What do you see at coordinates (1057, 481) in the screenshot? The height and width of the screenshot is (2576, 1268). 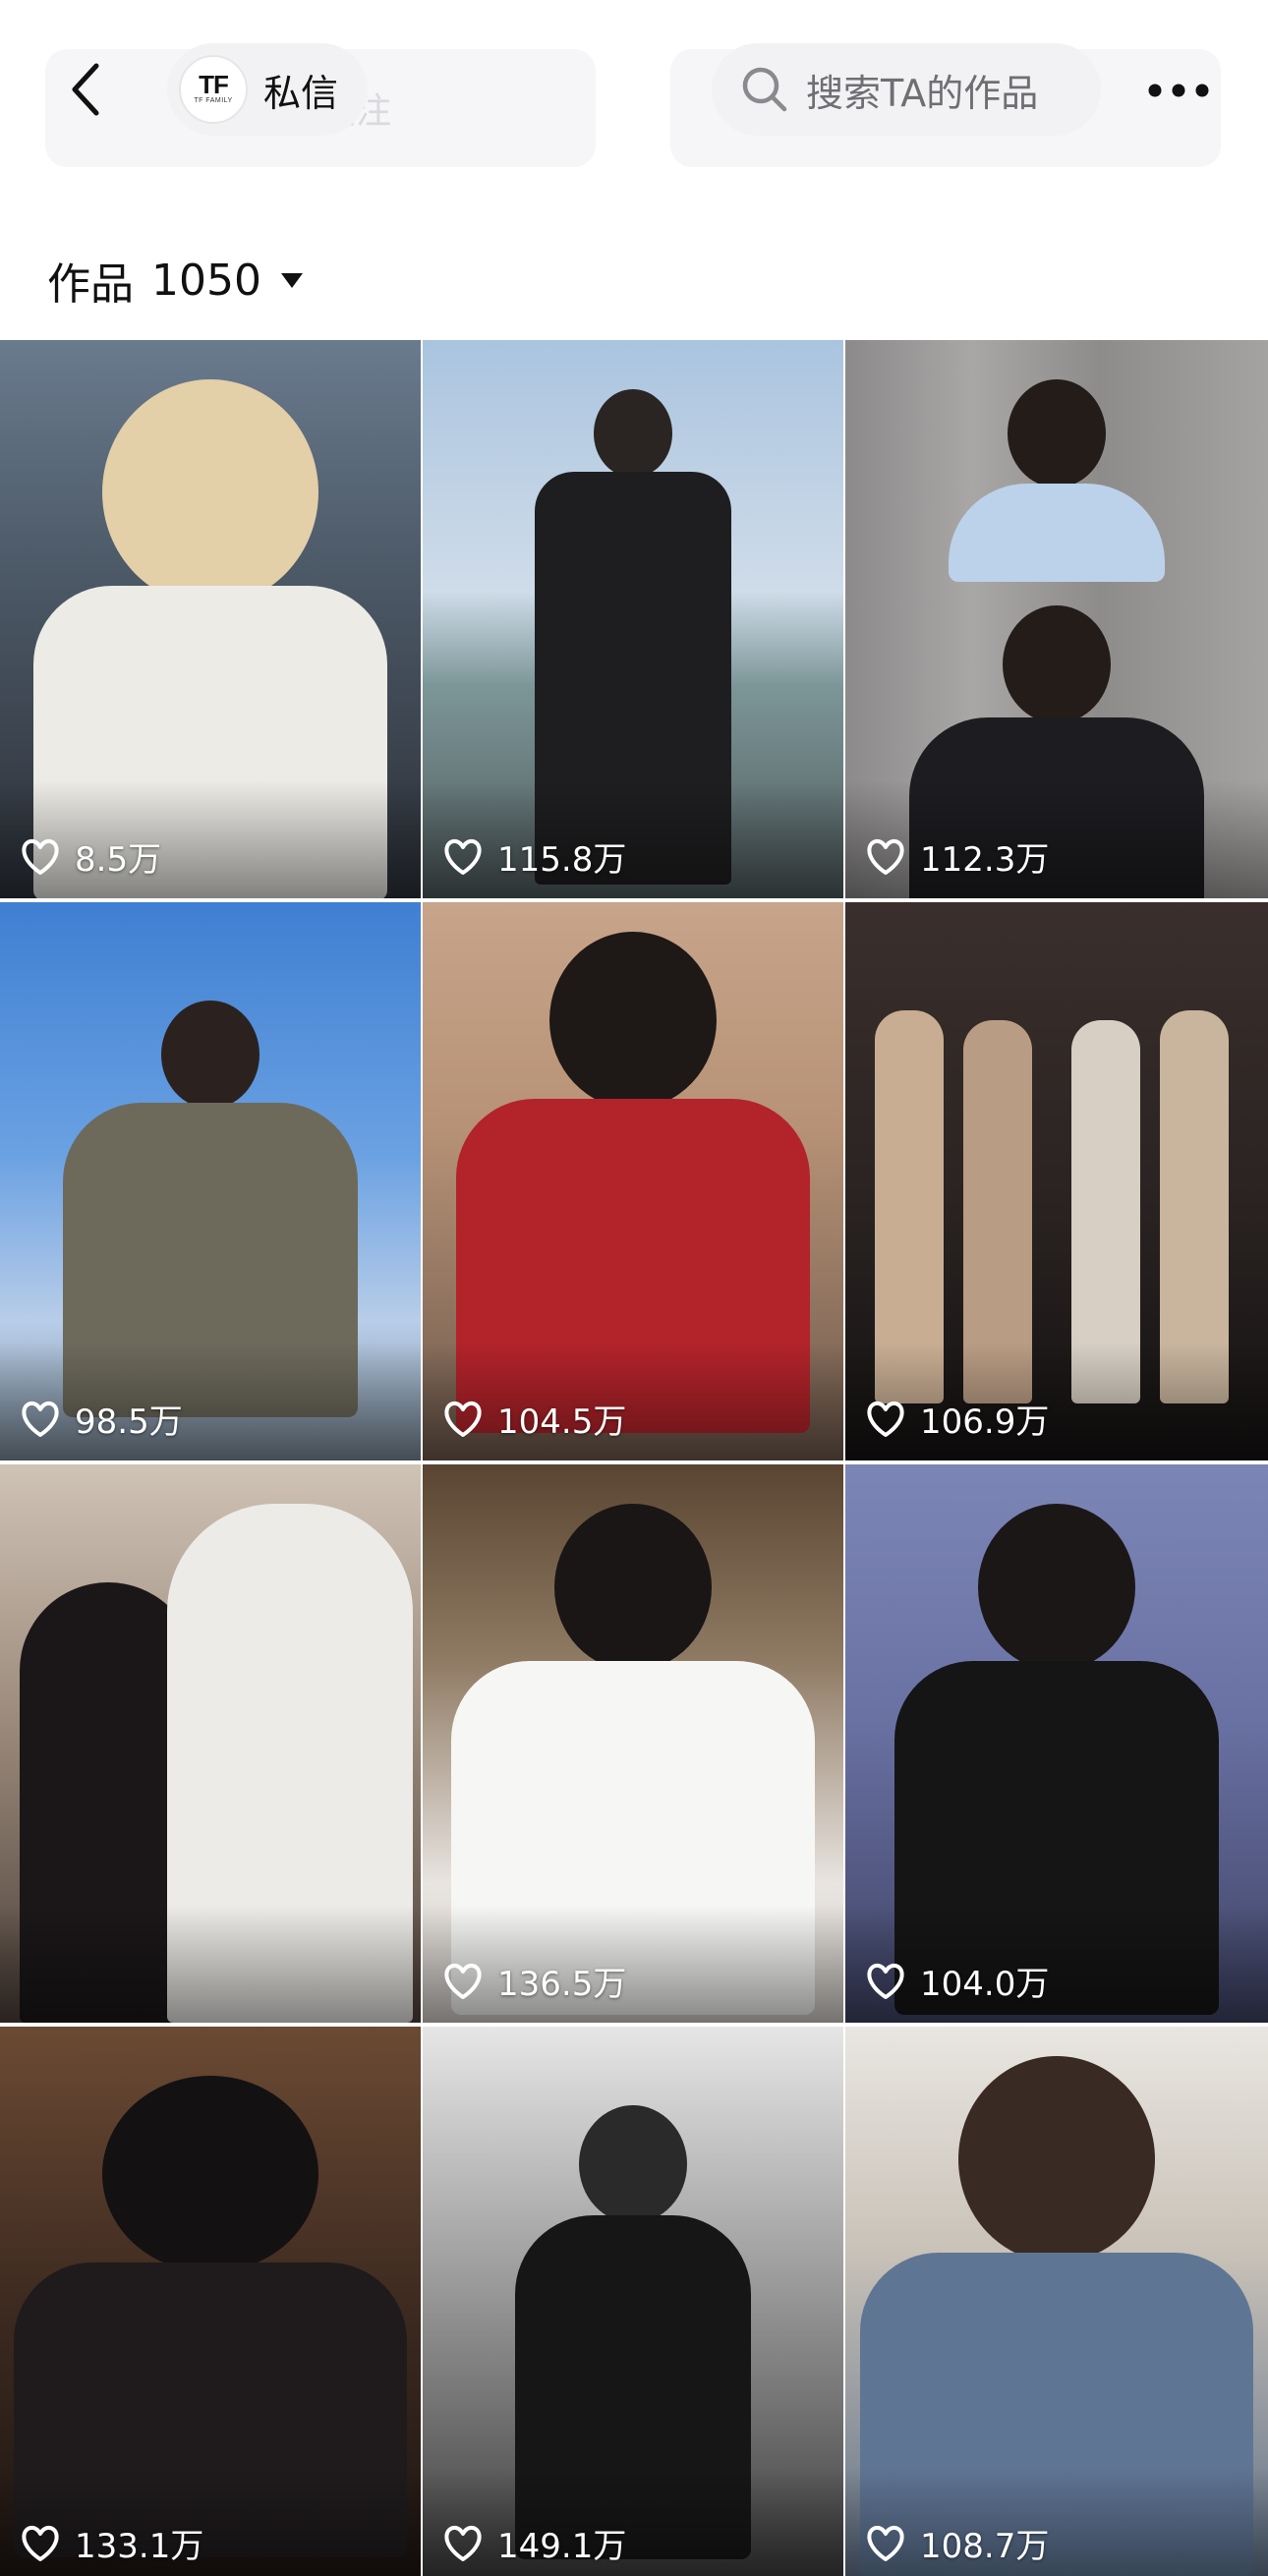 I see `thumbnail-figure` at bounding box center [1057, 481].